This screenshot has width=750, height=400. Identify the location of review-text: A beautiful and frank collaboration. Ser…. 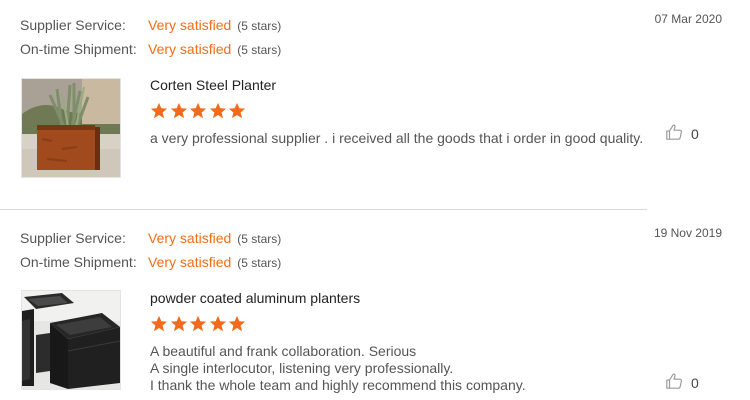
(338, 368).